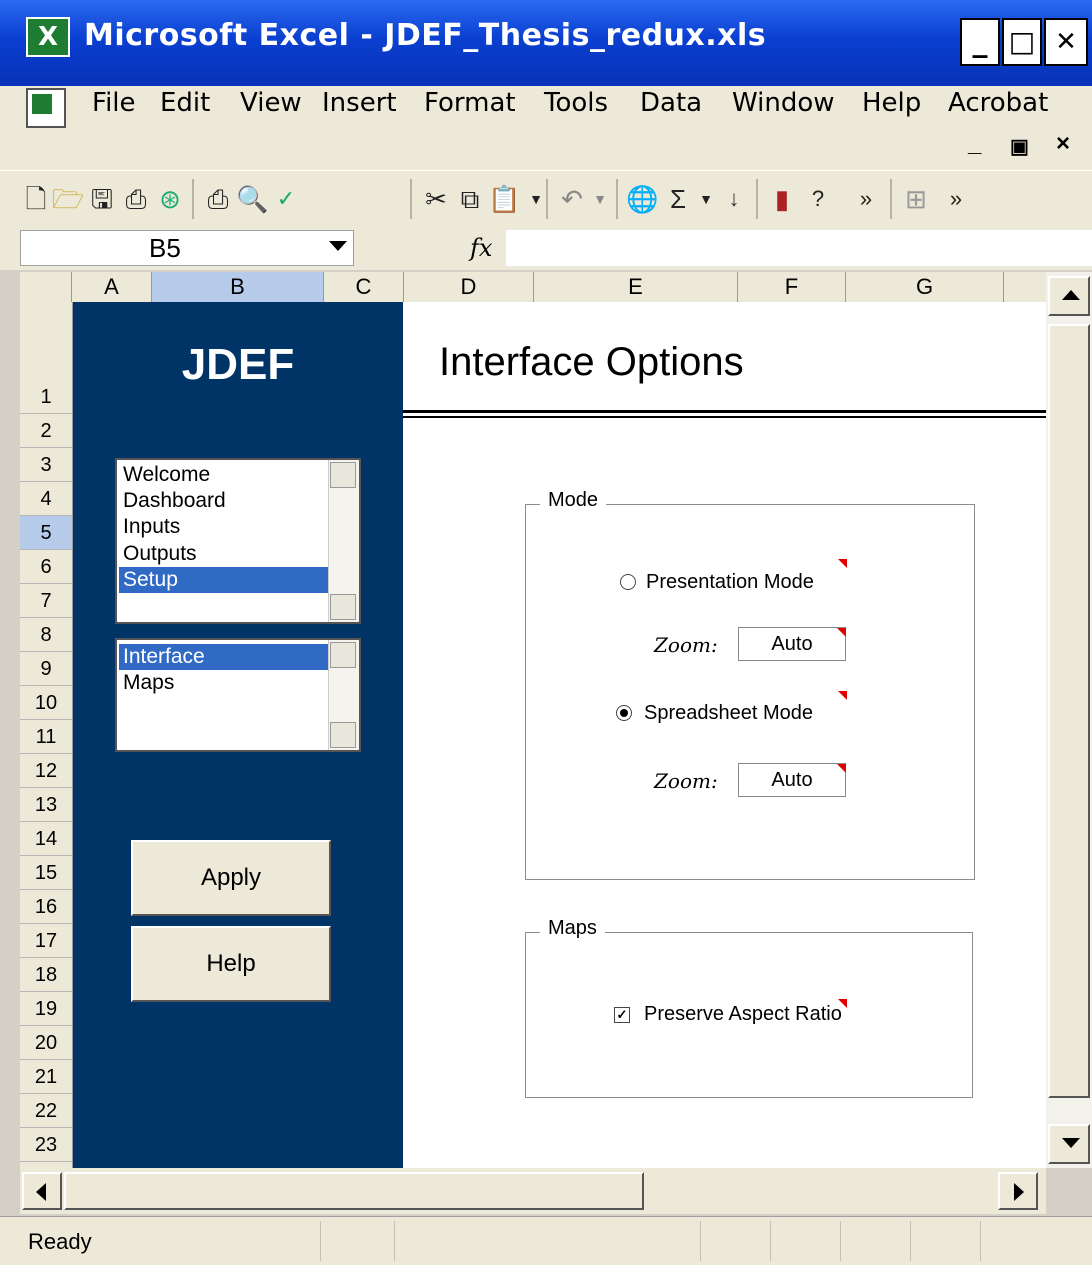 Image resolution: width=1092 pixels, height=1265 pixels. Describe the element at coordinates (1018, 1191) in the screenshot. I see `scroll-right-button` at that location.